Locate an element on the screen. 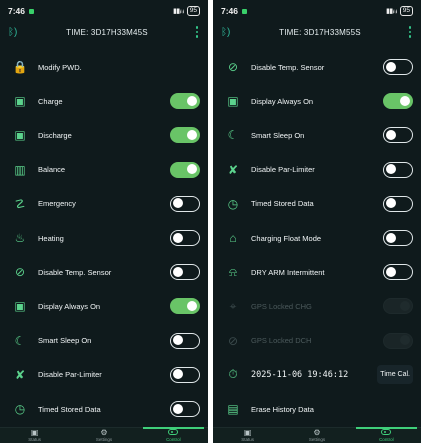 The width and height of the screenshot is (421, 443). emergency-light-icon: ☡ is located at coordinates (20, 203).